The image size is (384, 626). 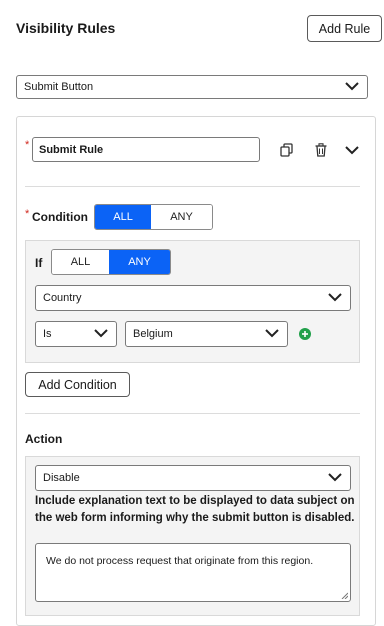 What do you see at coordinates (344, 595) in the screenshot?
I see `resize-handle-icon` at bounding box center [344, 595].